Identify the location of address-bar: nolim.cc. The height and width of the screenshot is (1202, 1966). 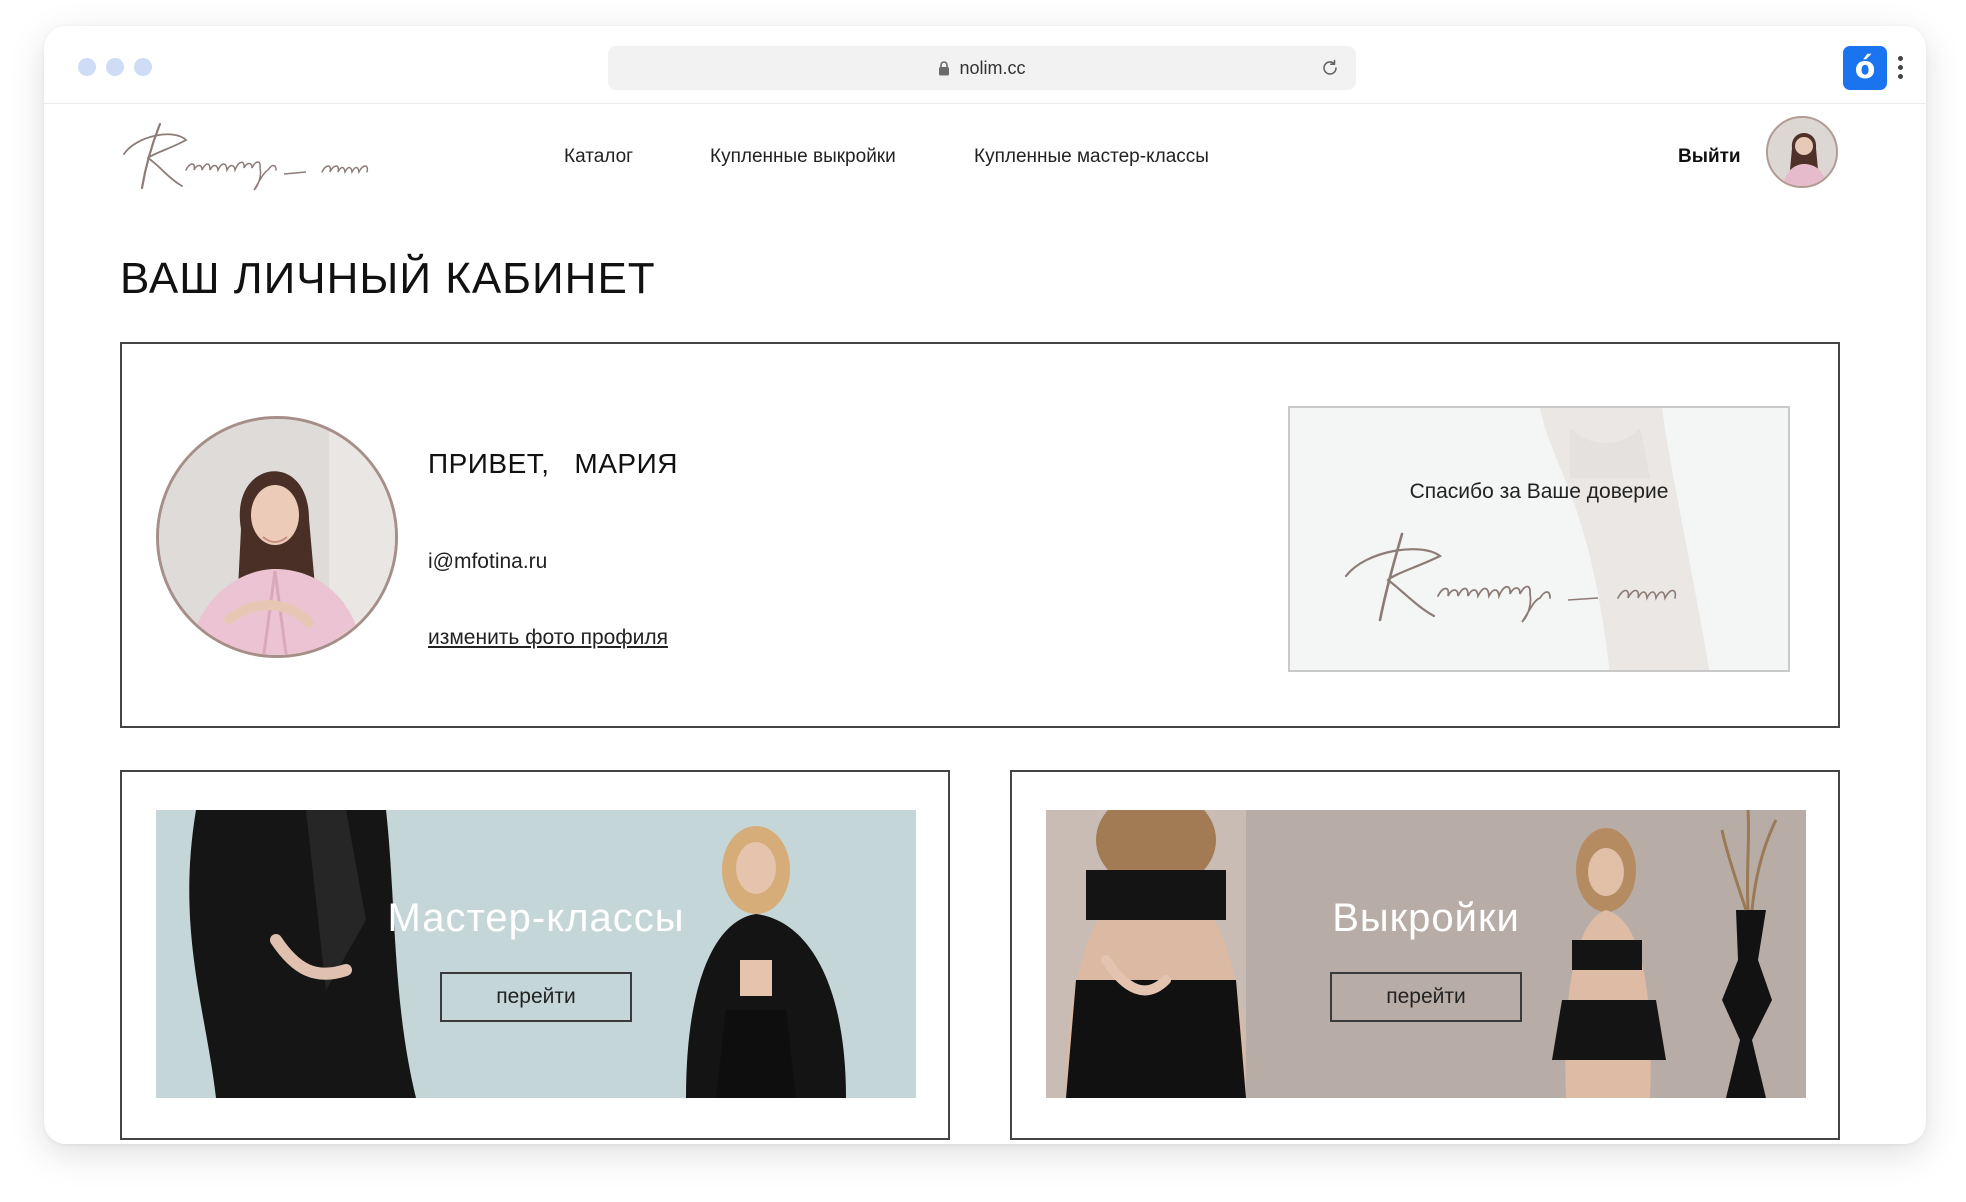
(982, 68).